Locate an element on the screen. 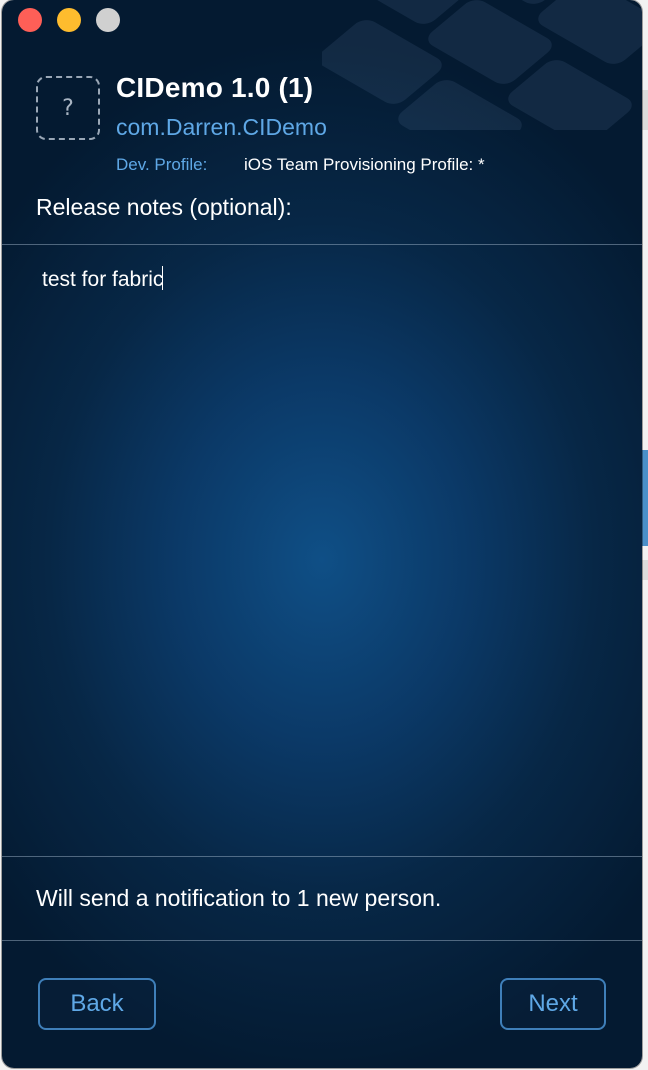 The width and height of the screenshot is (648, 1070). text-caret is located at coordinates (163, 278).